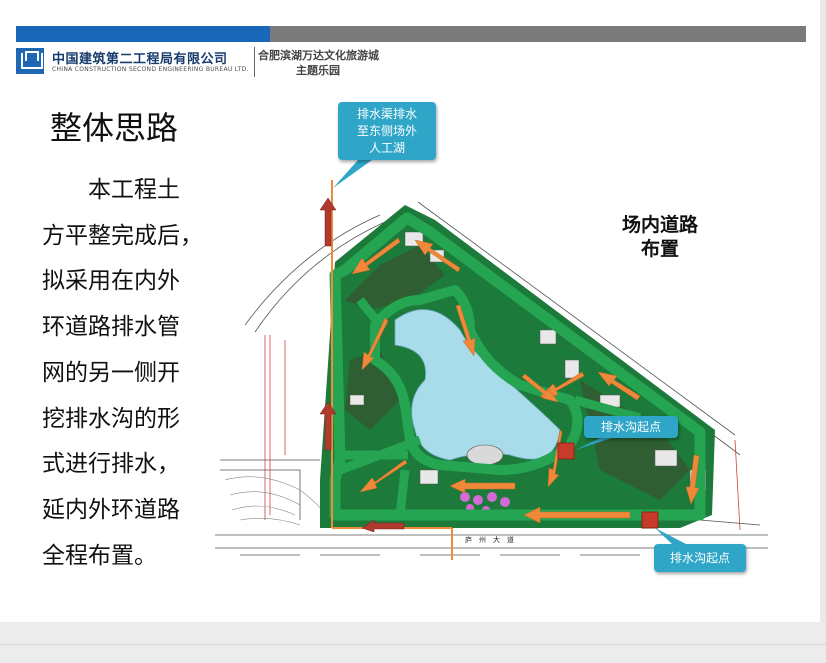 The height and width of the screenshot is (663, 826). I want to click on road-layout-label: 场内道路 布置, so click(660, 237).